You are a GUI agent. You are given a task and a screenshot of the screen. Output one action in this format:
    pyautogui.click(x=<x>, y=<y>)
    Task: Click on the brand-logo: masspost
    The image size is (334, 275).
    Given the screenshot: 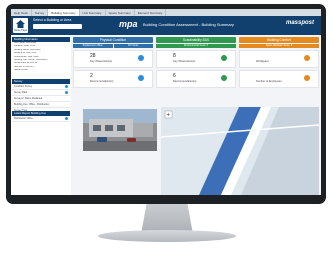 What is the action you would take?
    pyautogui.click(x=300, y=23)
    